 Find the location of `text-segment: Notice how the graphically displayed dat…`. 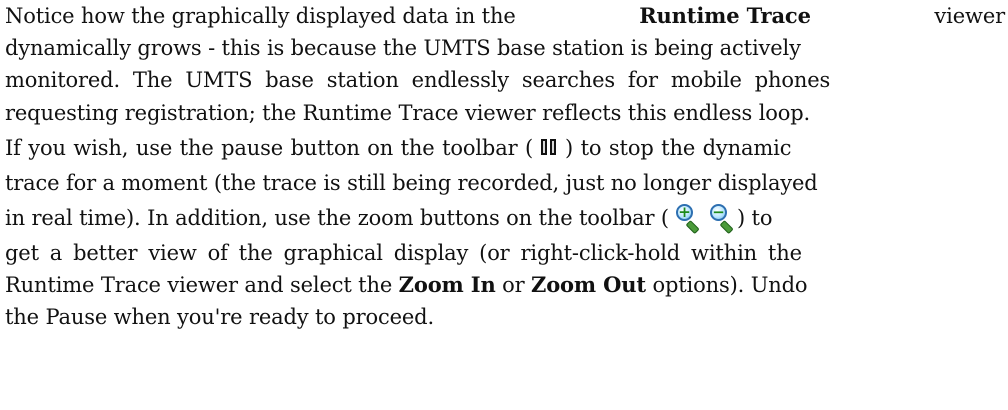

text-segment: Notice how the graphically displayed dat… is located at coordinates (264, 16).